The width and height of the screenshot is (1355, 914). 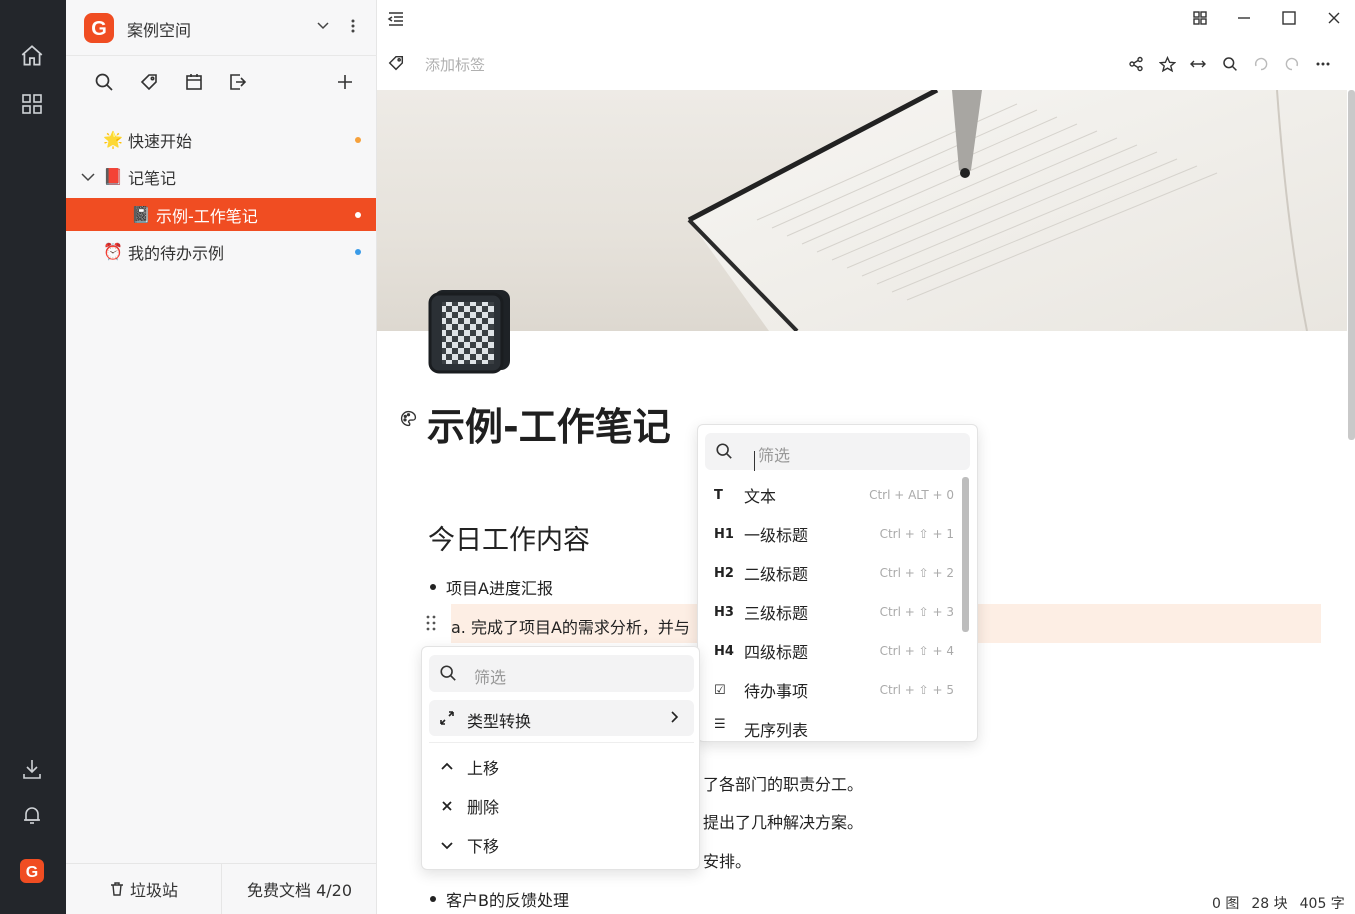 I want to click on option-heading-3: H3 三级标题 Ctrl + ⇧ + 3, so click(x=834, y=612).